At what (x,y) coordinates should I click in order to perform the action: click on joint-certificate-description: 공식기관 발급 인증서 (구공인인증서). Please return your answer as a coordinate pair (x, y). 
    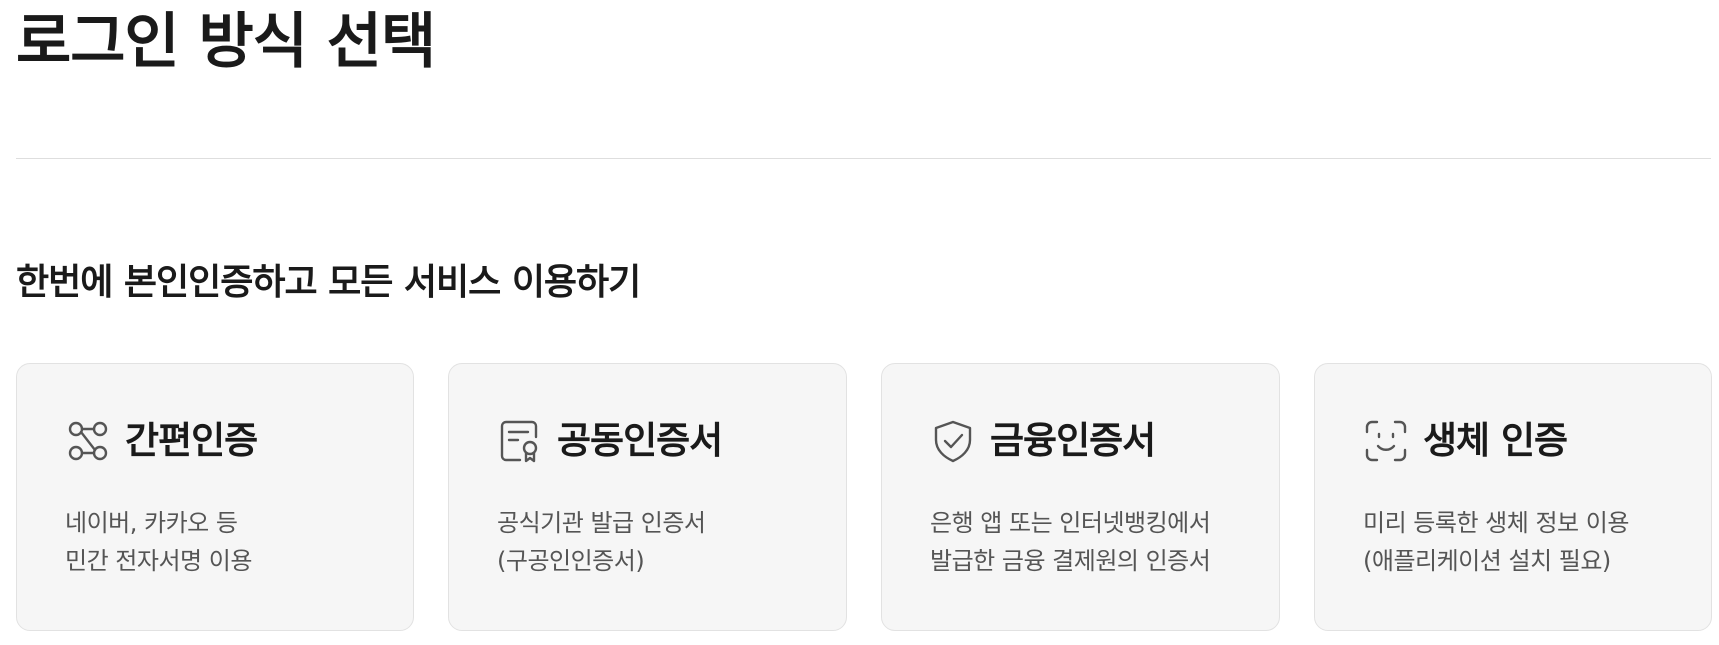
    Looking at the image, I should click on (647, 542).